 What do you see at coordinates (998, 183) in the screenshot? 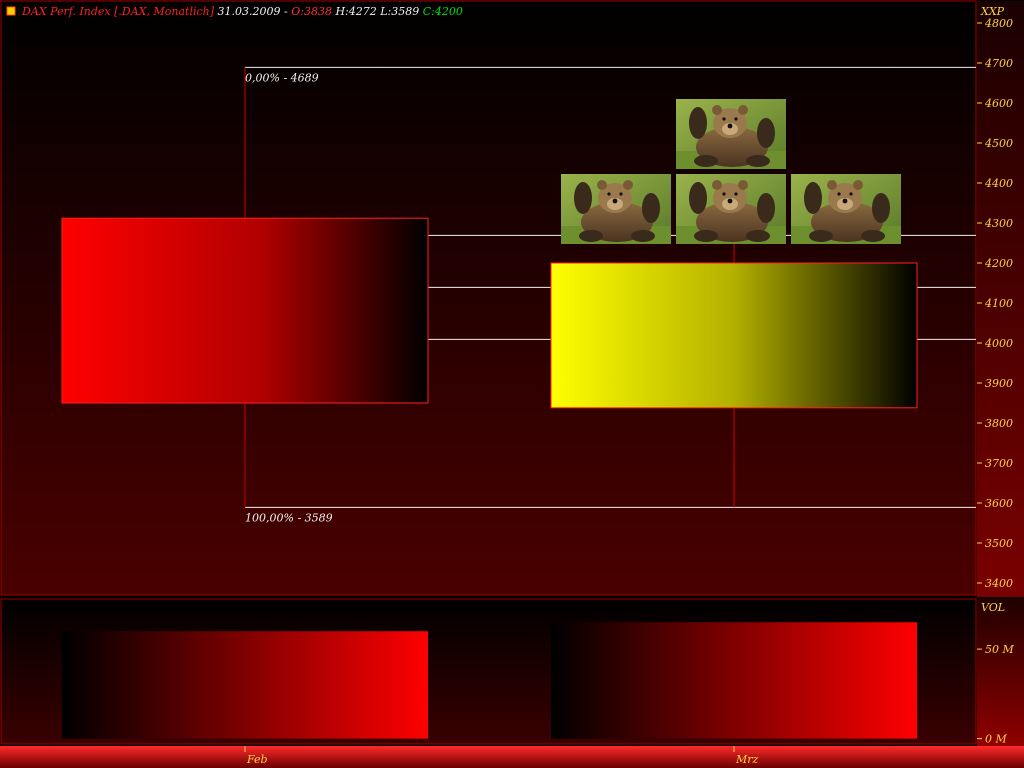
I see `price-tick-label: 4400` at bounding box center [998, 183].